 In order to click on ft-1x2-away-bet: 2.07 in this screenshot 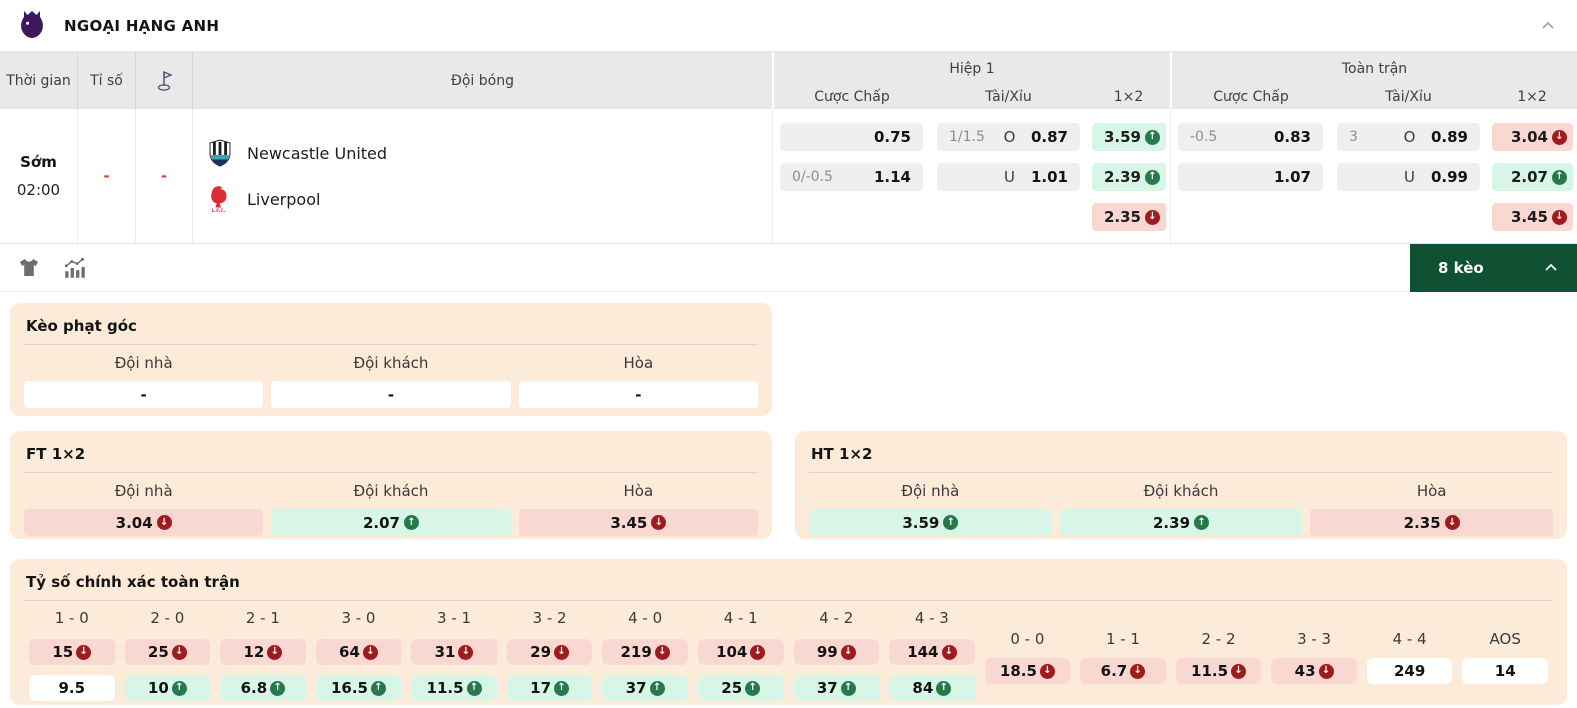, I will do `click(1532, 177)`.